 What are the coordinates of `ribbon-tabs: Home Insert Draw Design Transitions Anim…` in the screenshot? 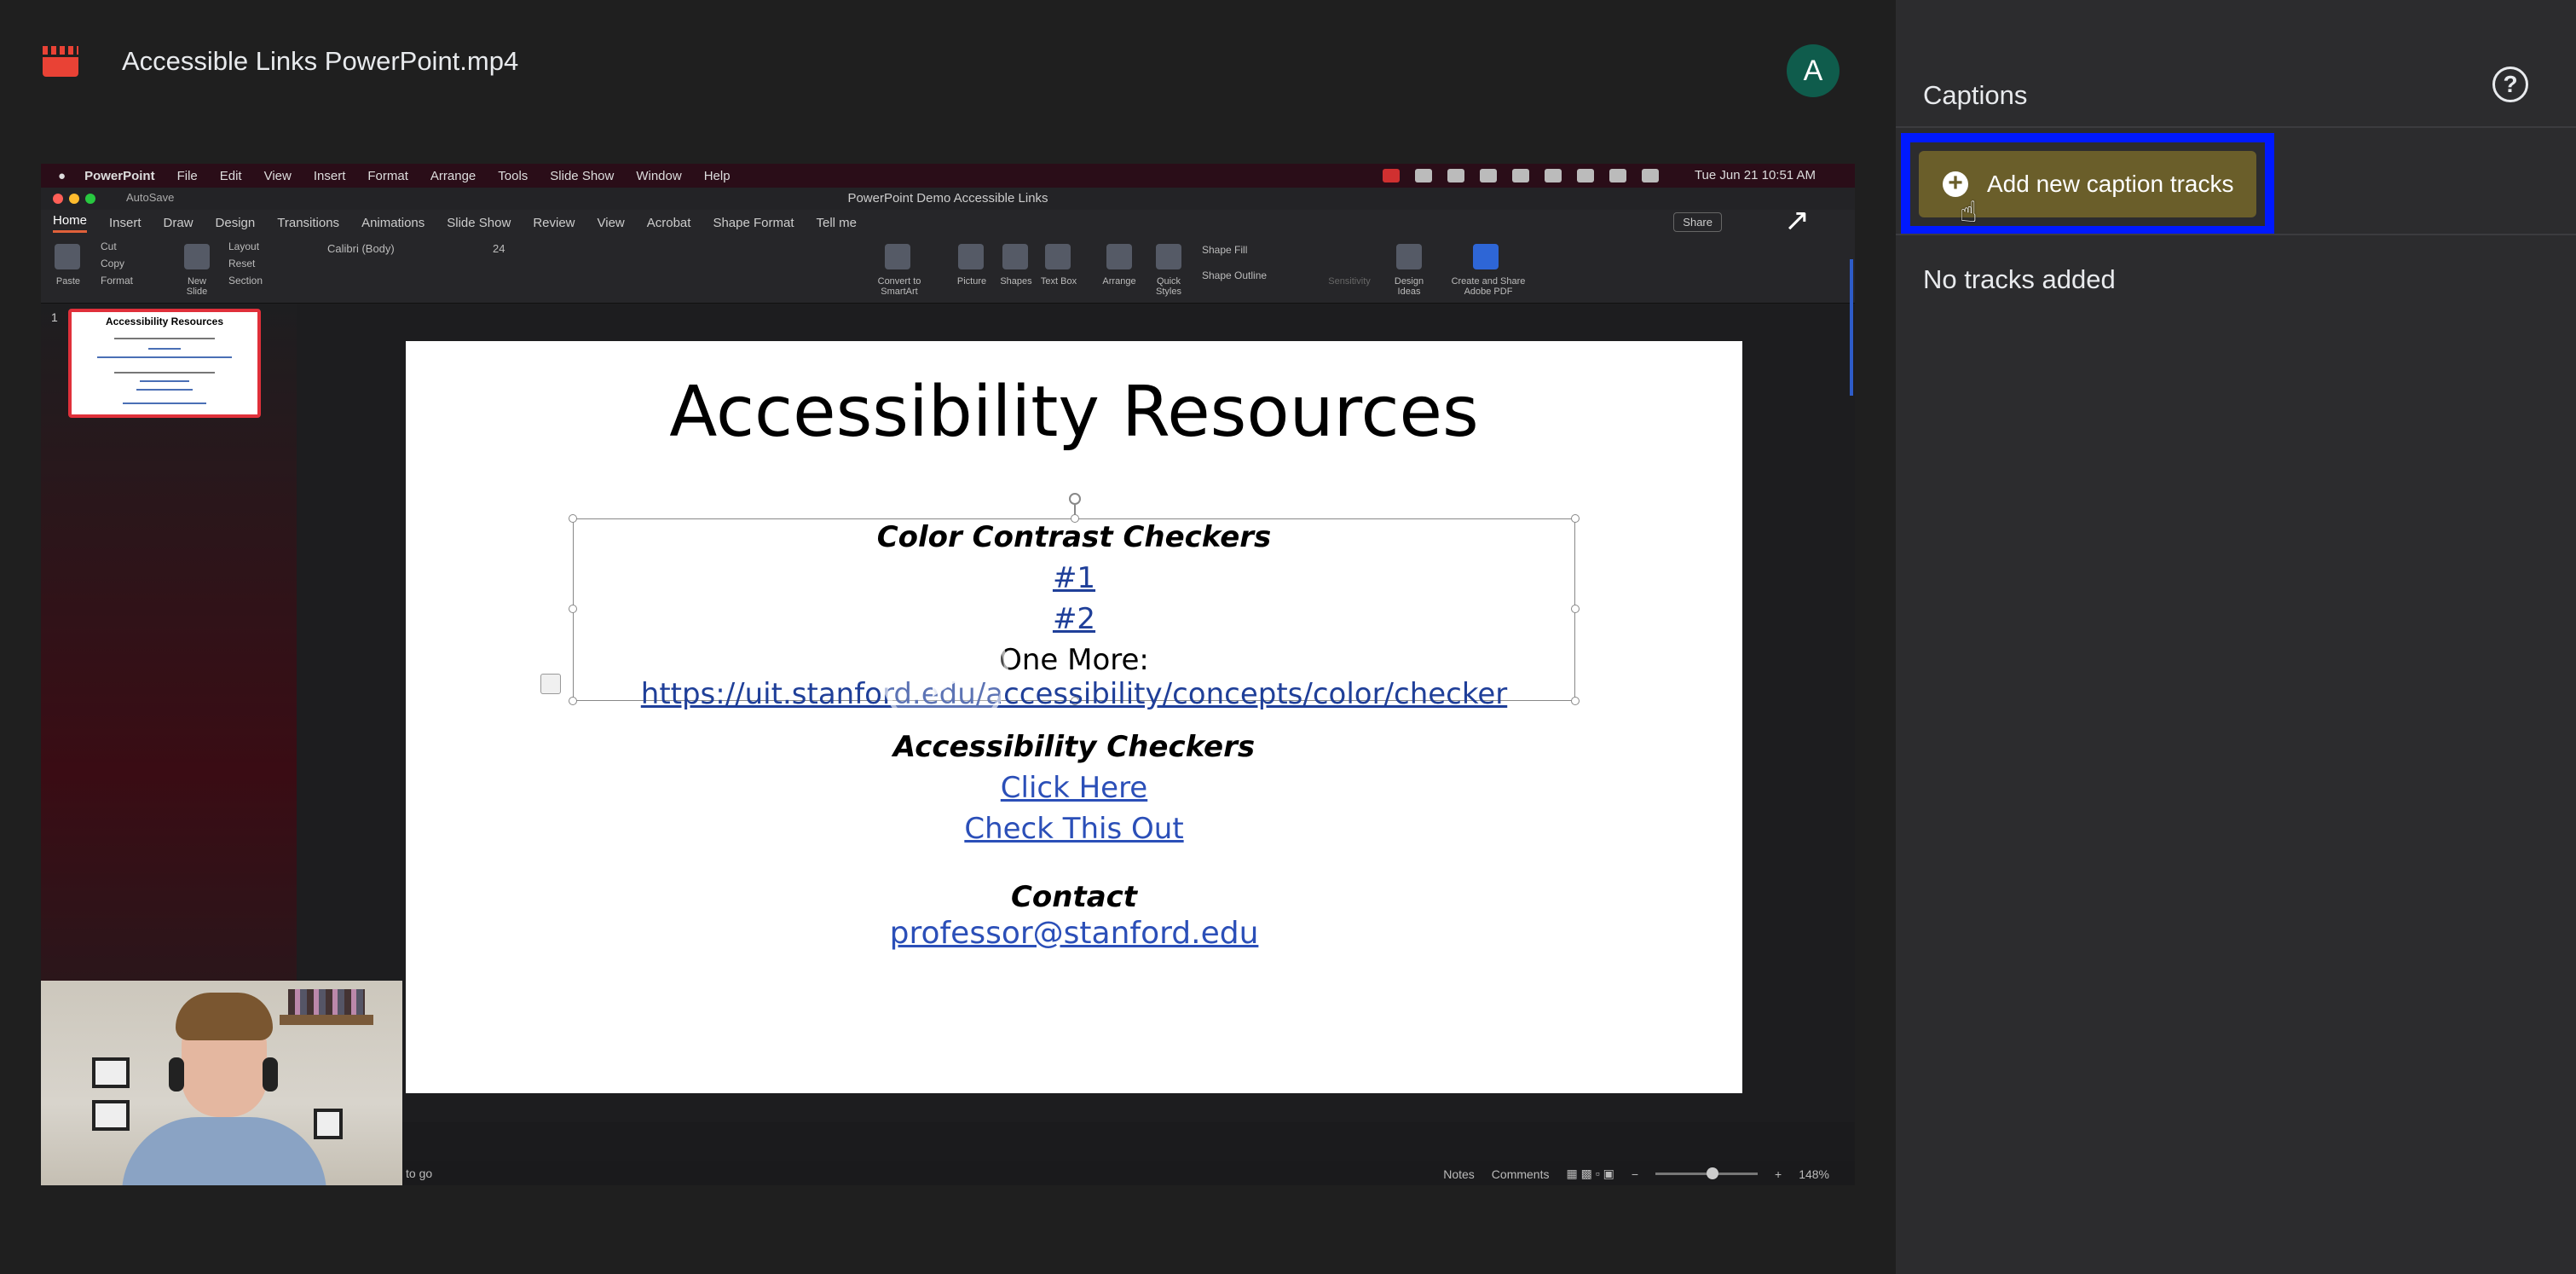 It's located at (948, 222).